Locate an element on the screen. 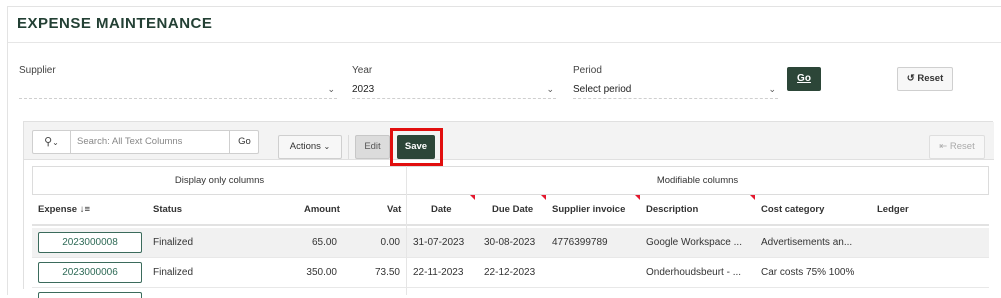  sort-descending-icon: ↓≡ is located at coordinates (85, 209).